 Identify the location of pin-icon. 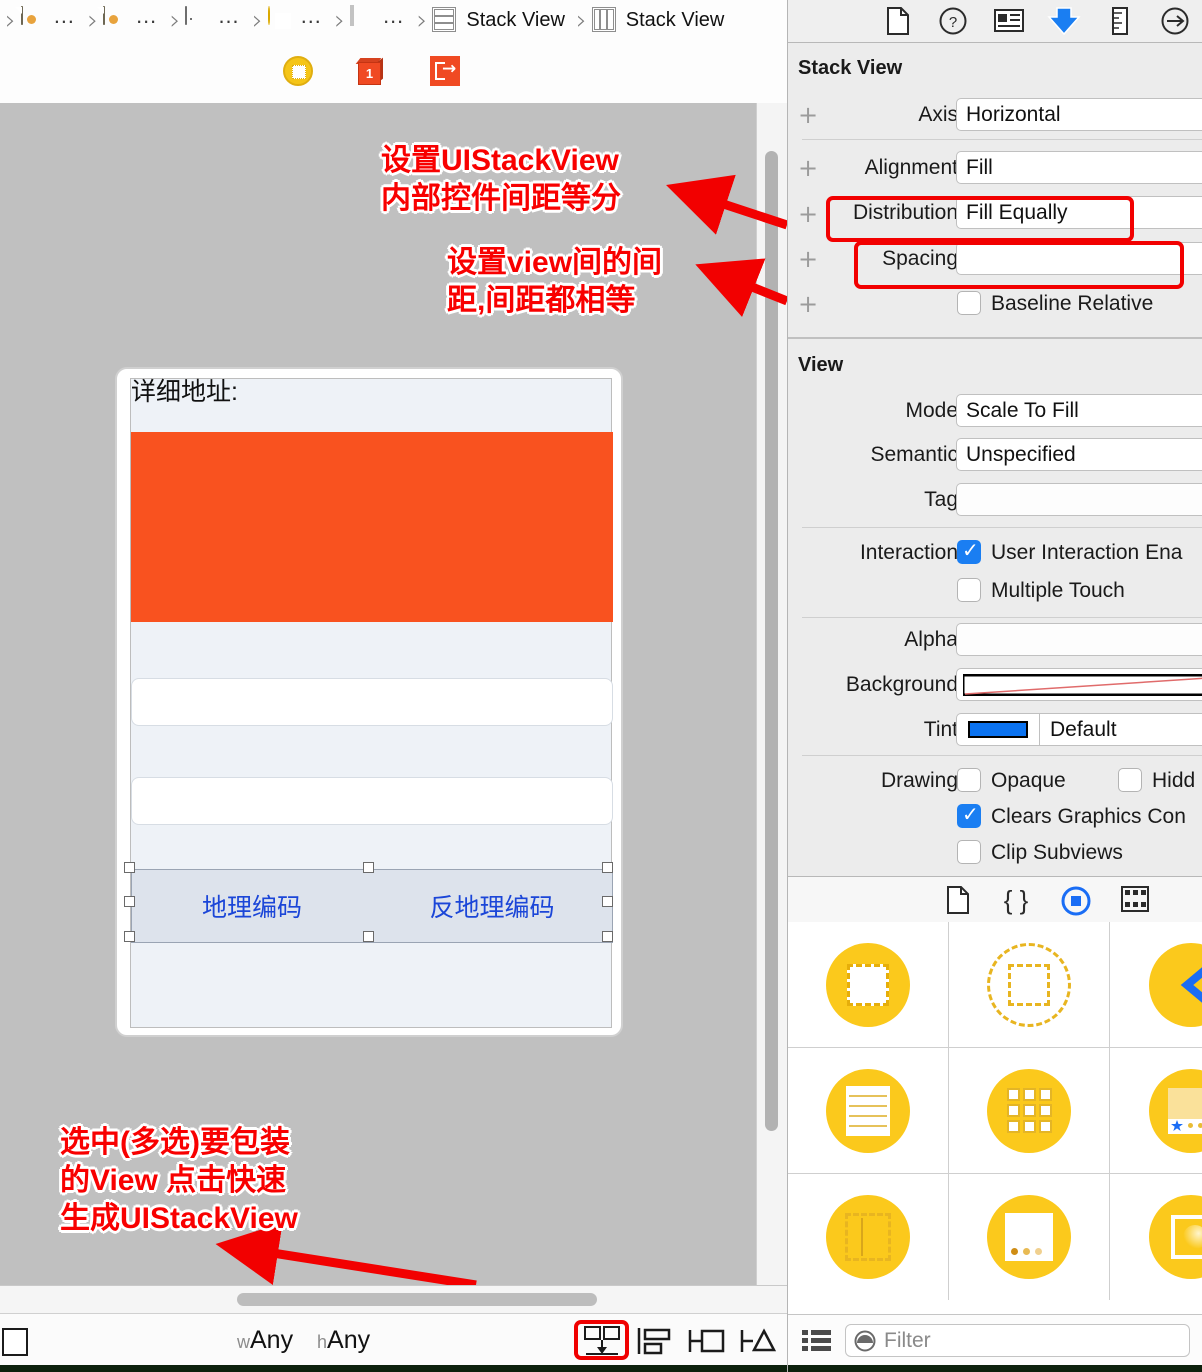
(707, 1341).